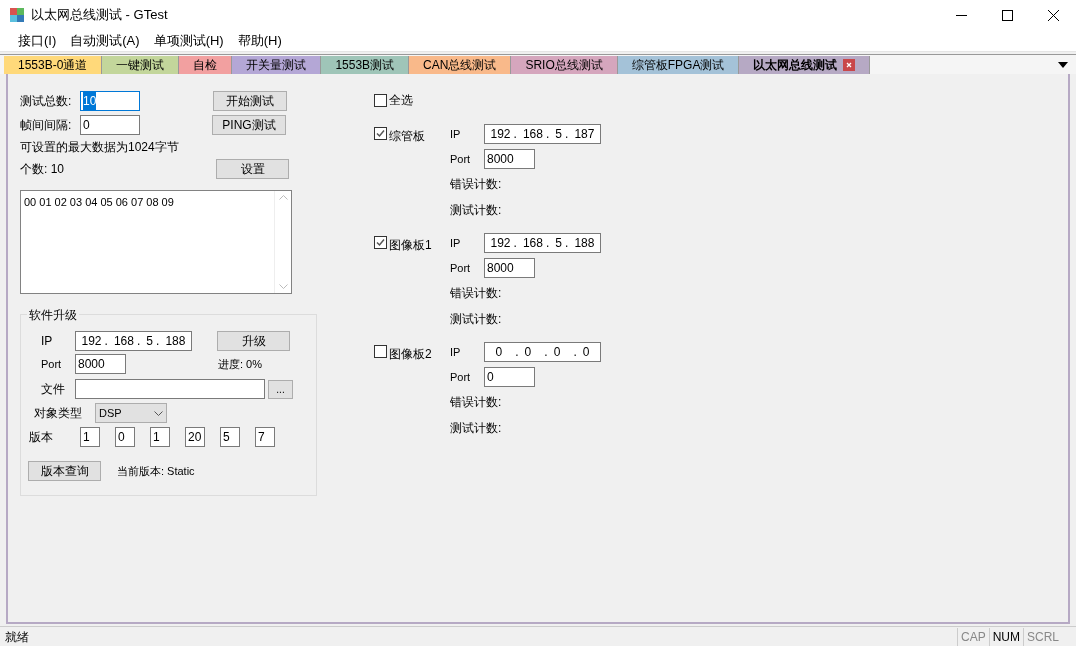 This screenshot has height=646, width=1076. I want to click on start-test-button: 开始测试, so click(250, 101).